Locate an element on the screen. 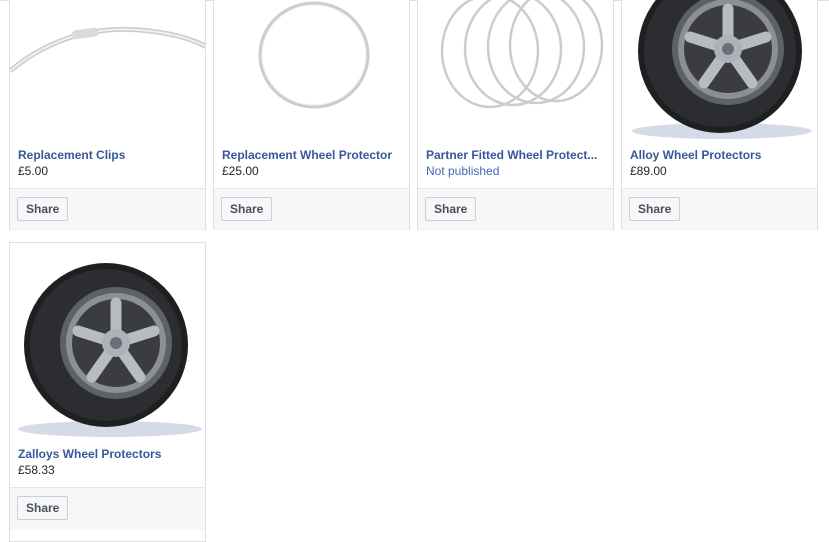 The width and height of the screenshot is (829, 542). product-price: £89.00 is located at coordinates (648, 171).